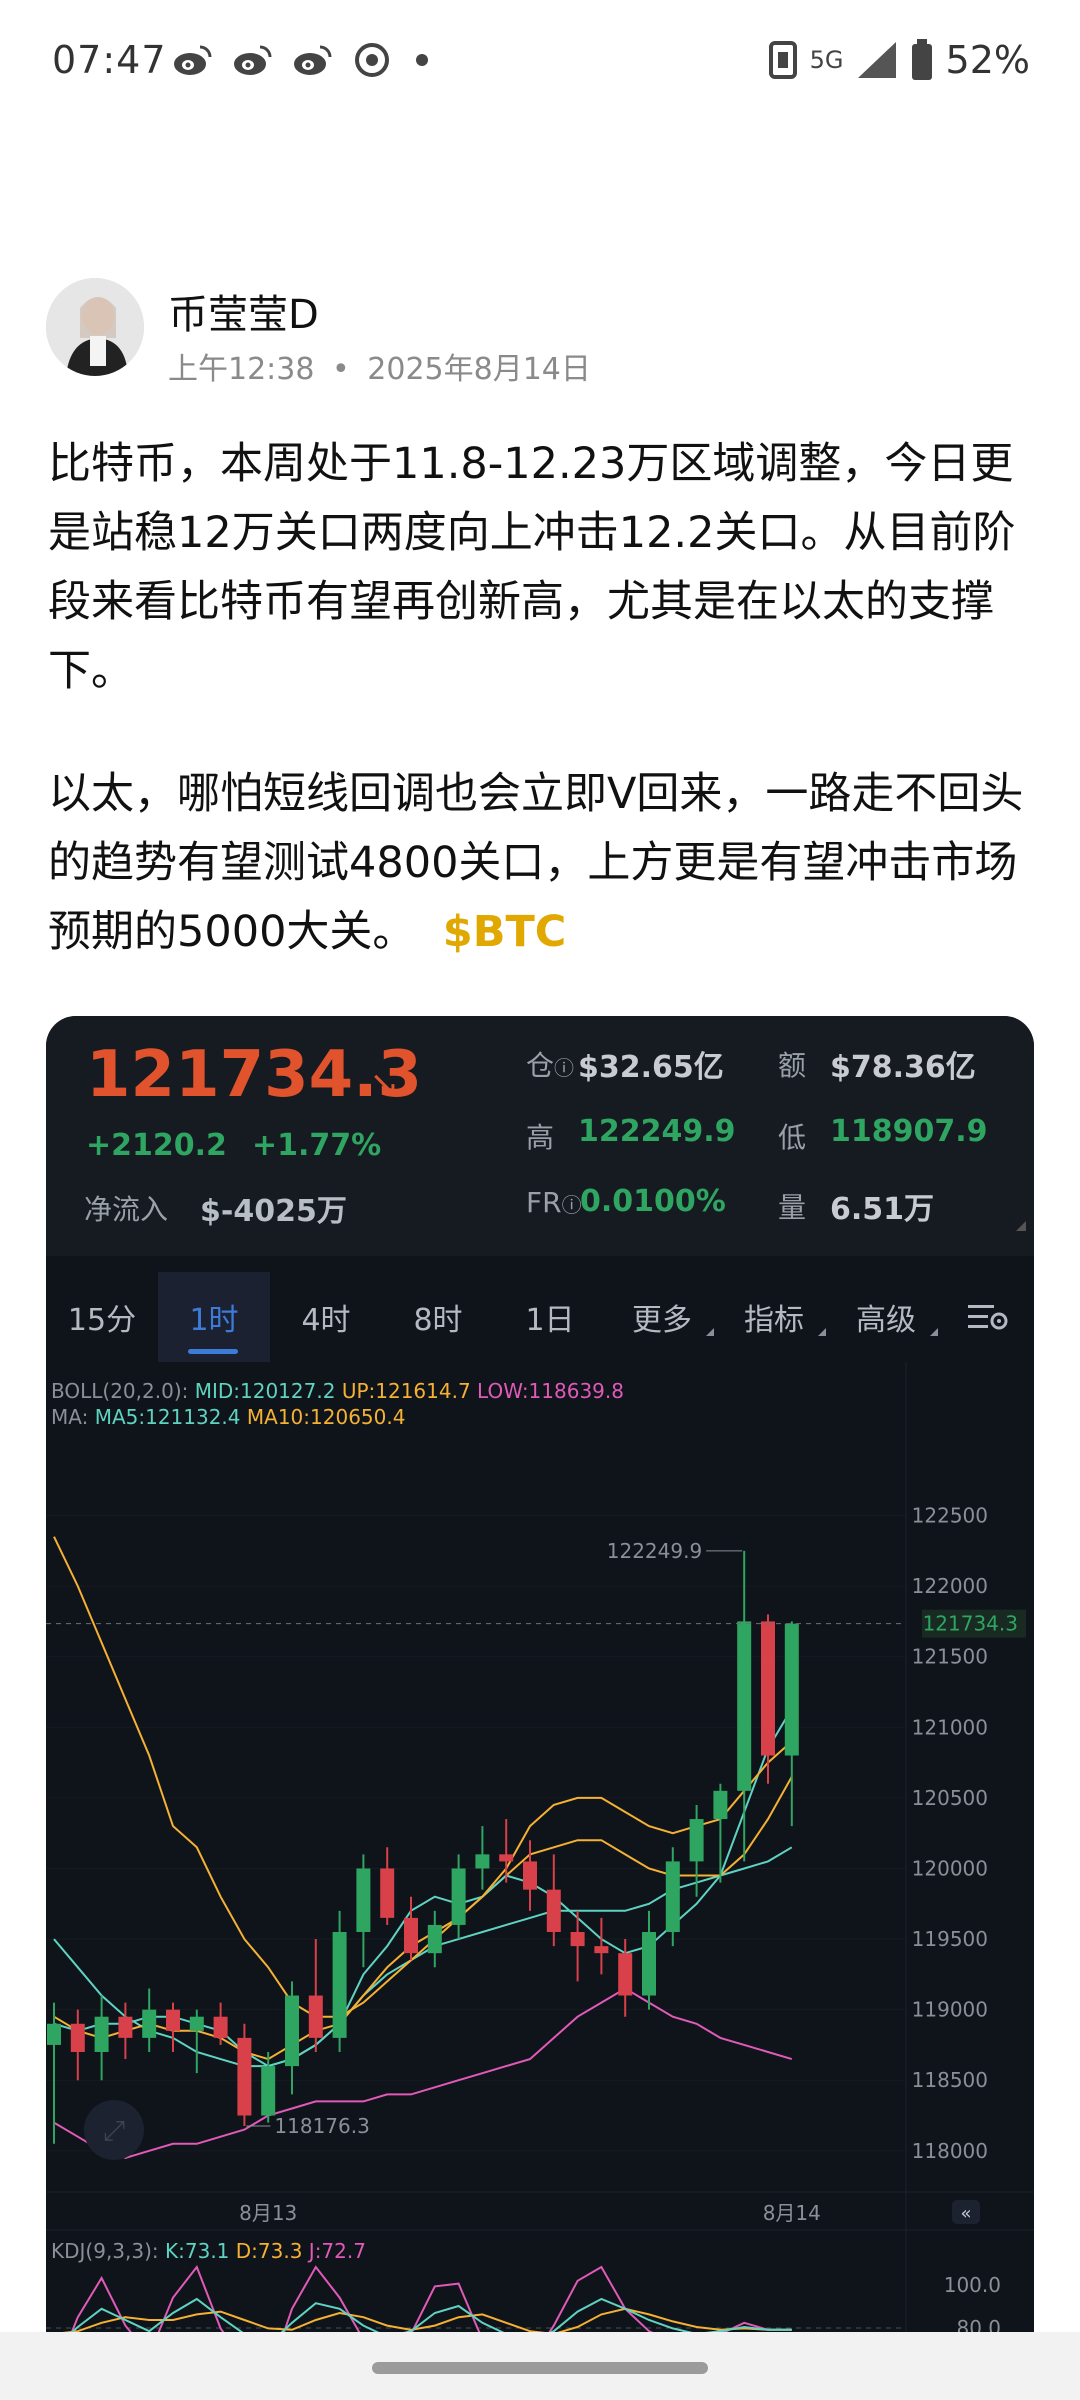  I want to click on boll-low: LOW:118639.8, so click(550, 1391).